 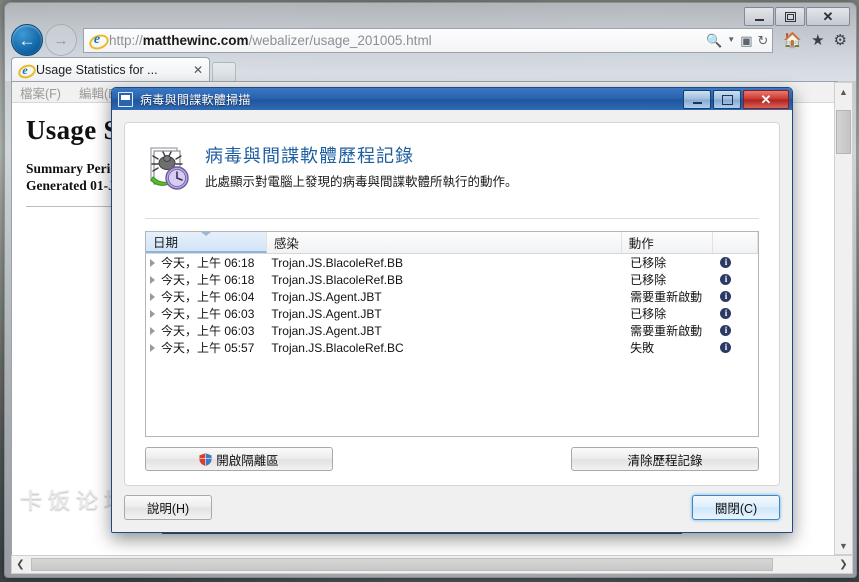 I want to click on cell-date: 今天，上午 06:18, so click(x=205, y=279).